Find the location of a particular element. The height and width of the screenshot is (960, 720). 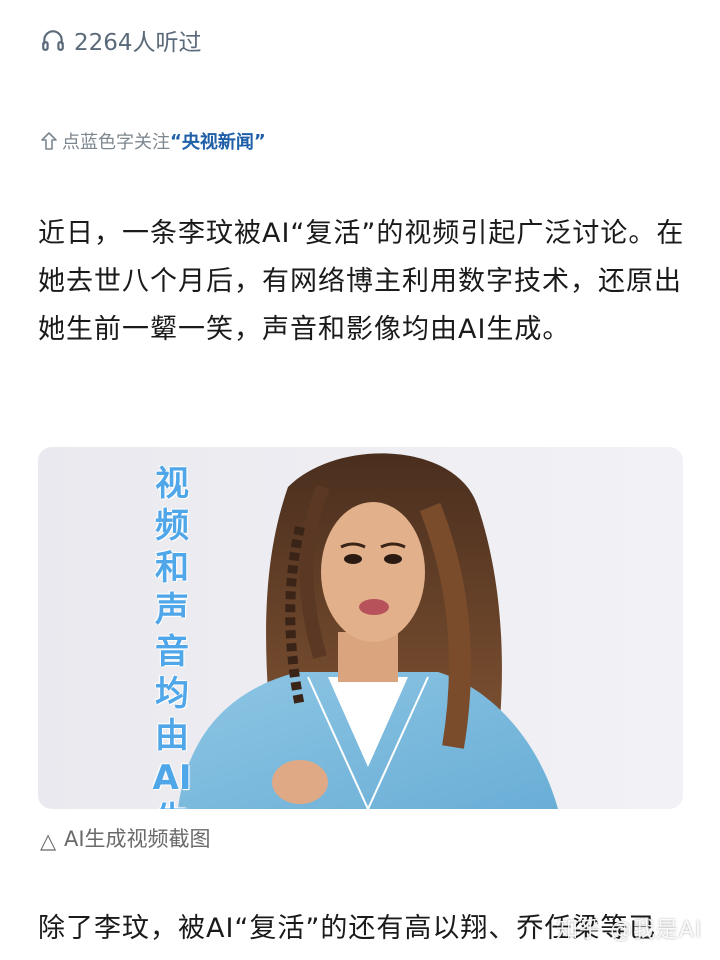

image-caption: △ AI生成视频截图 is located at coordinates (125, 838).